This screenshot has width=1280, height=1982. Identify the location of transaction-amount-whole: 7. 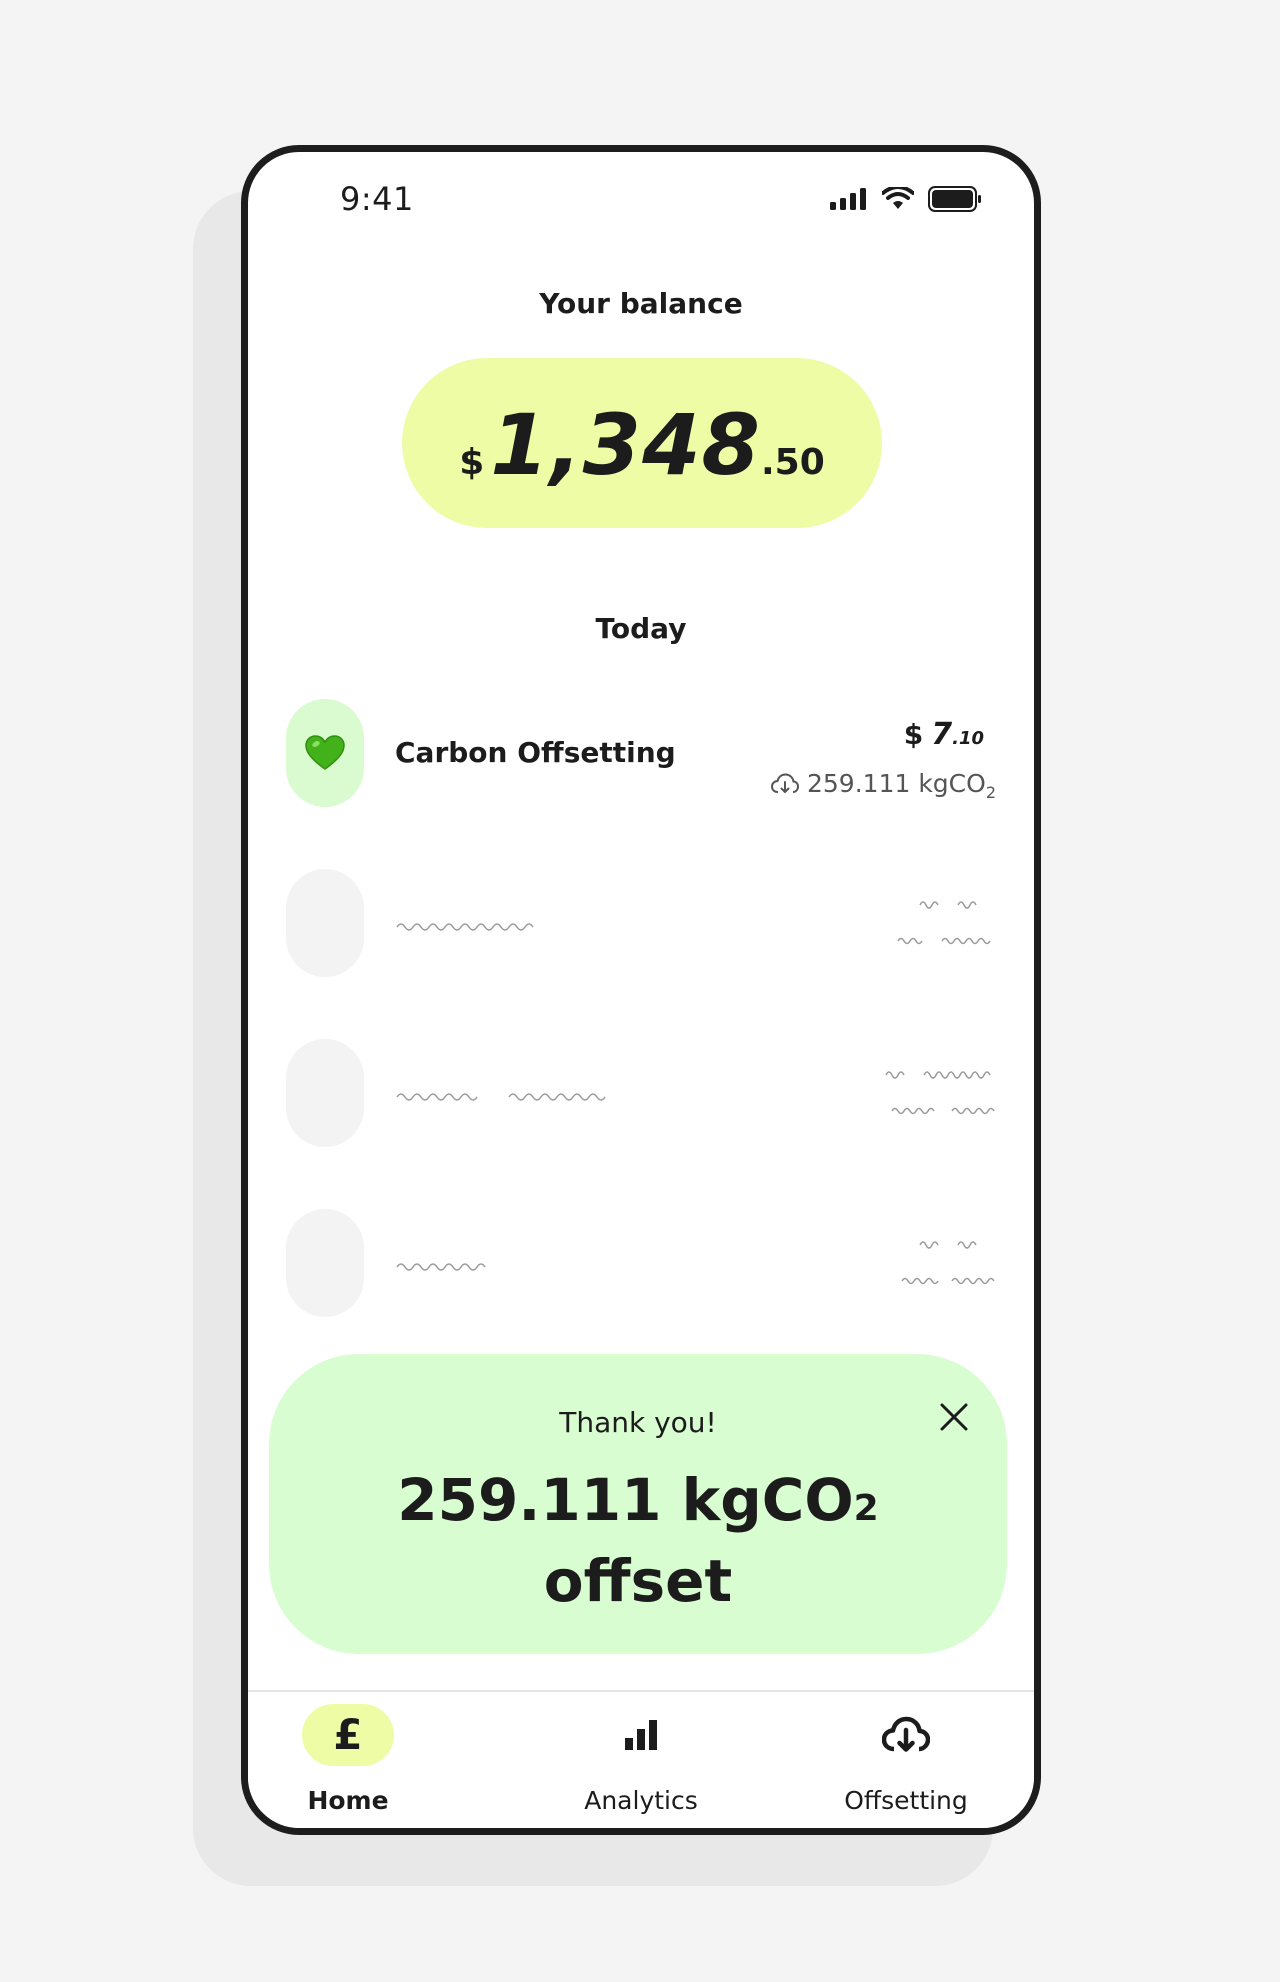
(942, 734).